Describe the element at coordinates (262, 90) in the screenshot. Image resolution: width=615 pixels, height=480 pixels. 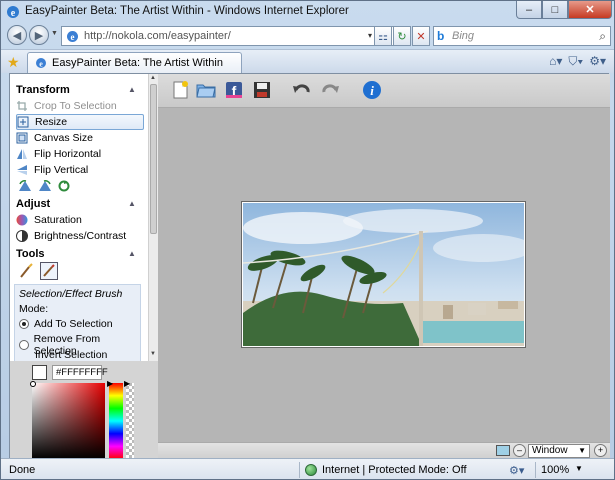
I see `save-icon` at that location.